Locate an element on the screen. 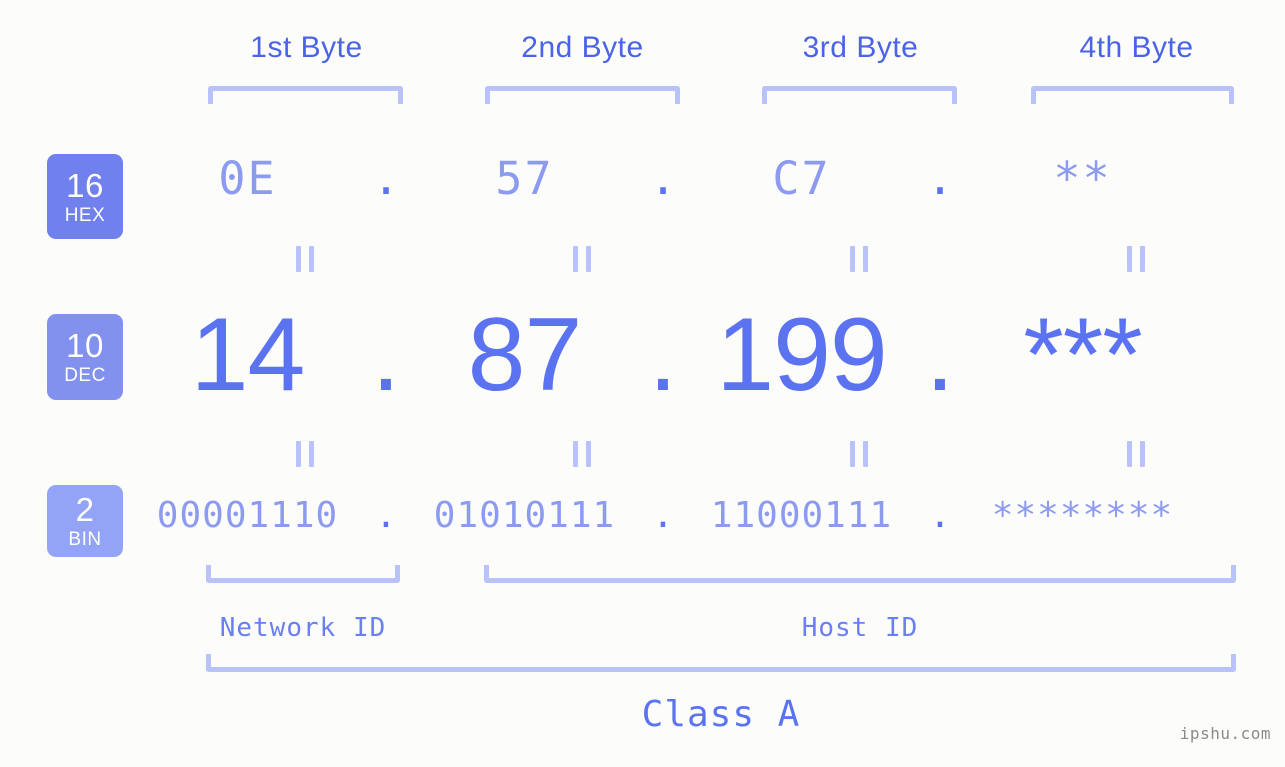 Image resolution: width=1285 pixels, height=767 pixels. radix-badge-hex-name: HEX is located at coordinates (85, 215).